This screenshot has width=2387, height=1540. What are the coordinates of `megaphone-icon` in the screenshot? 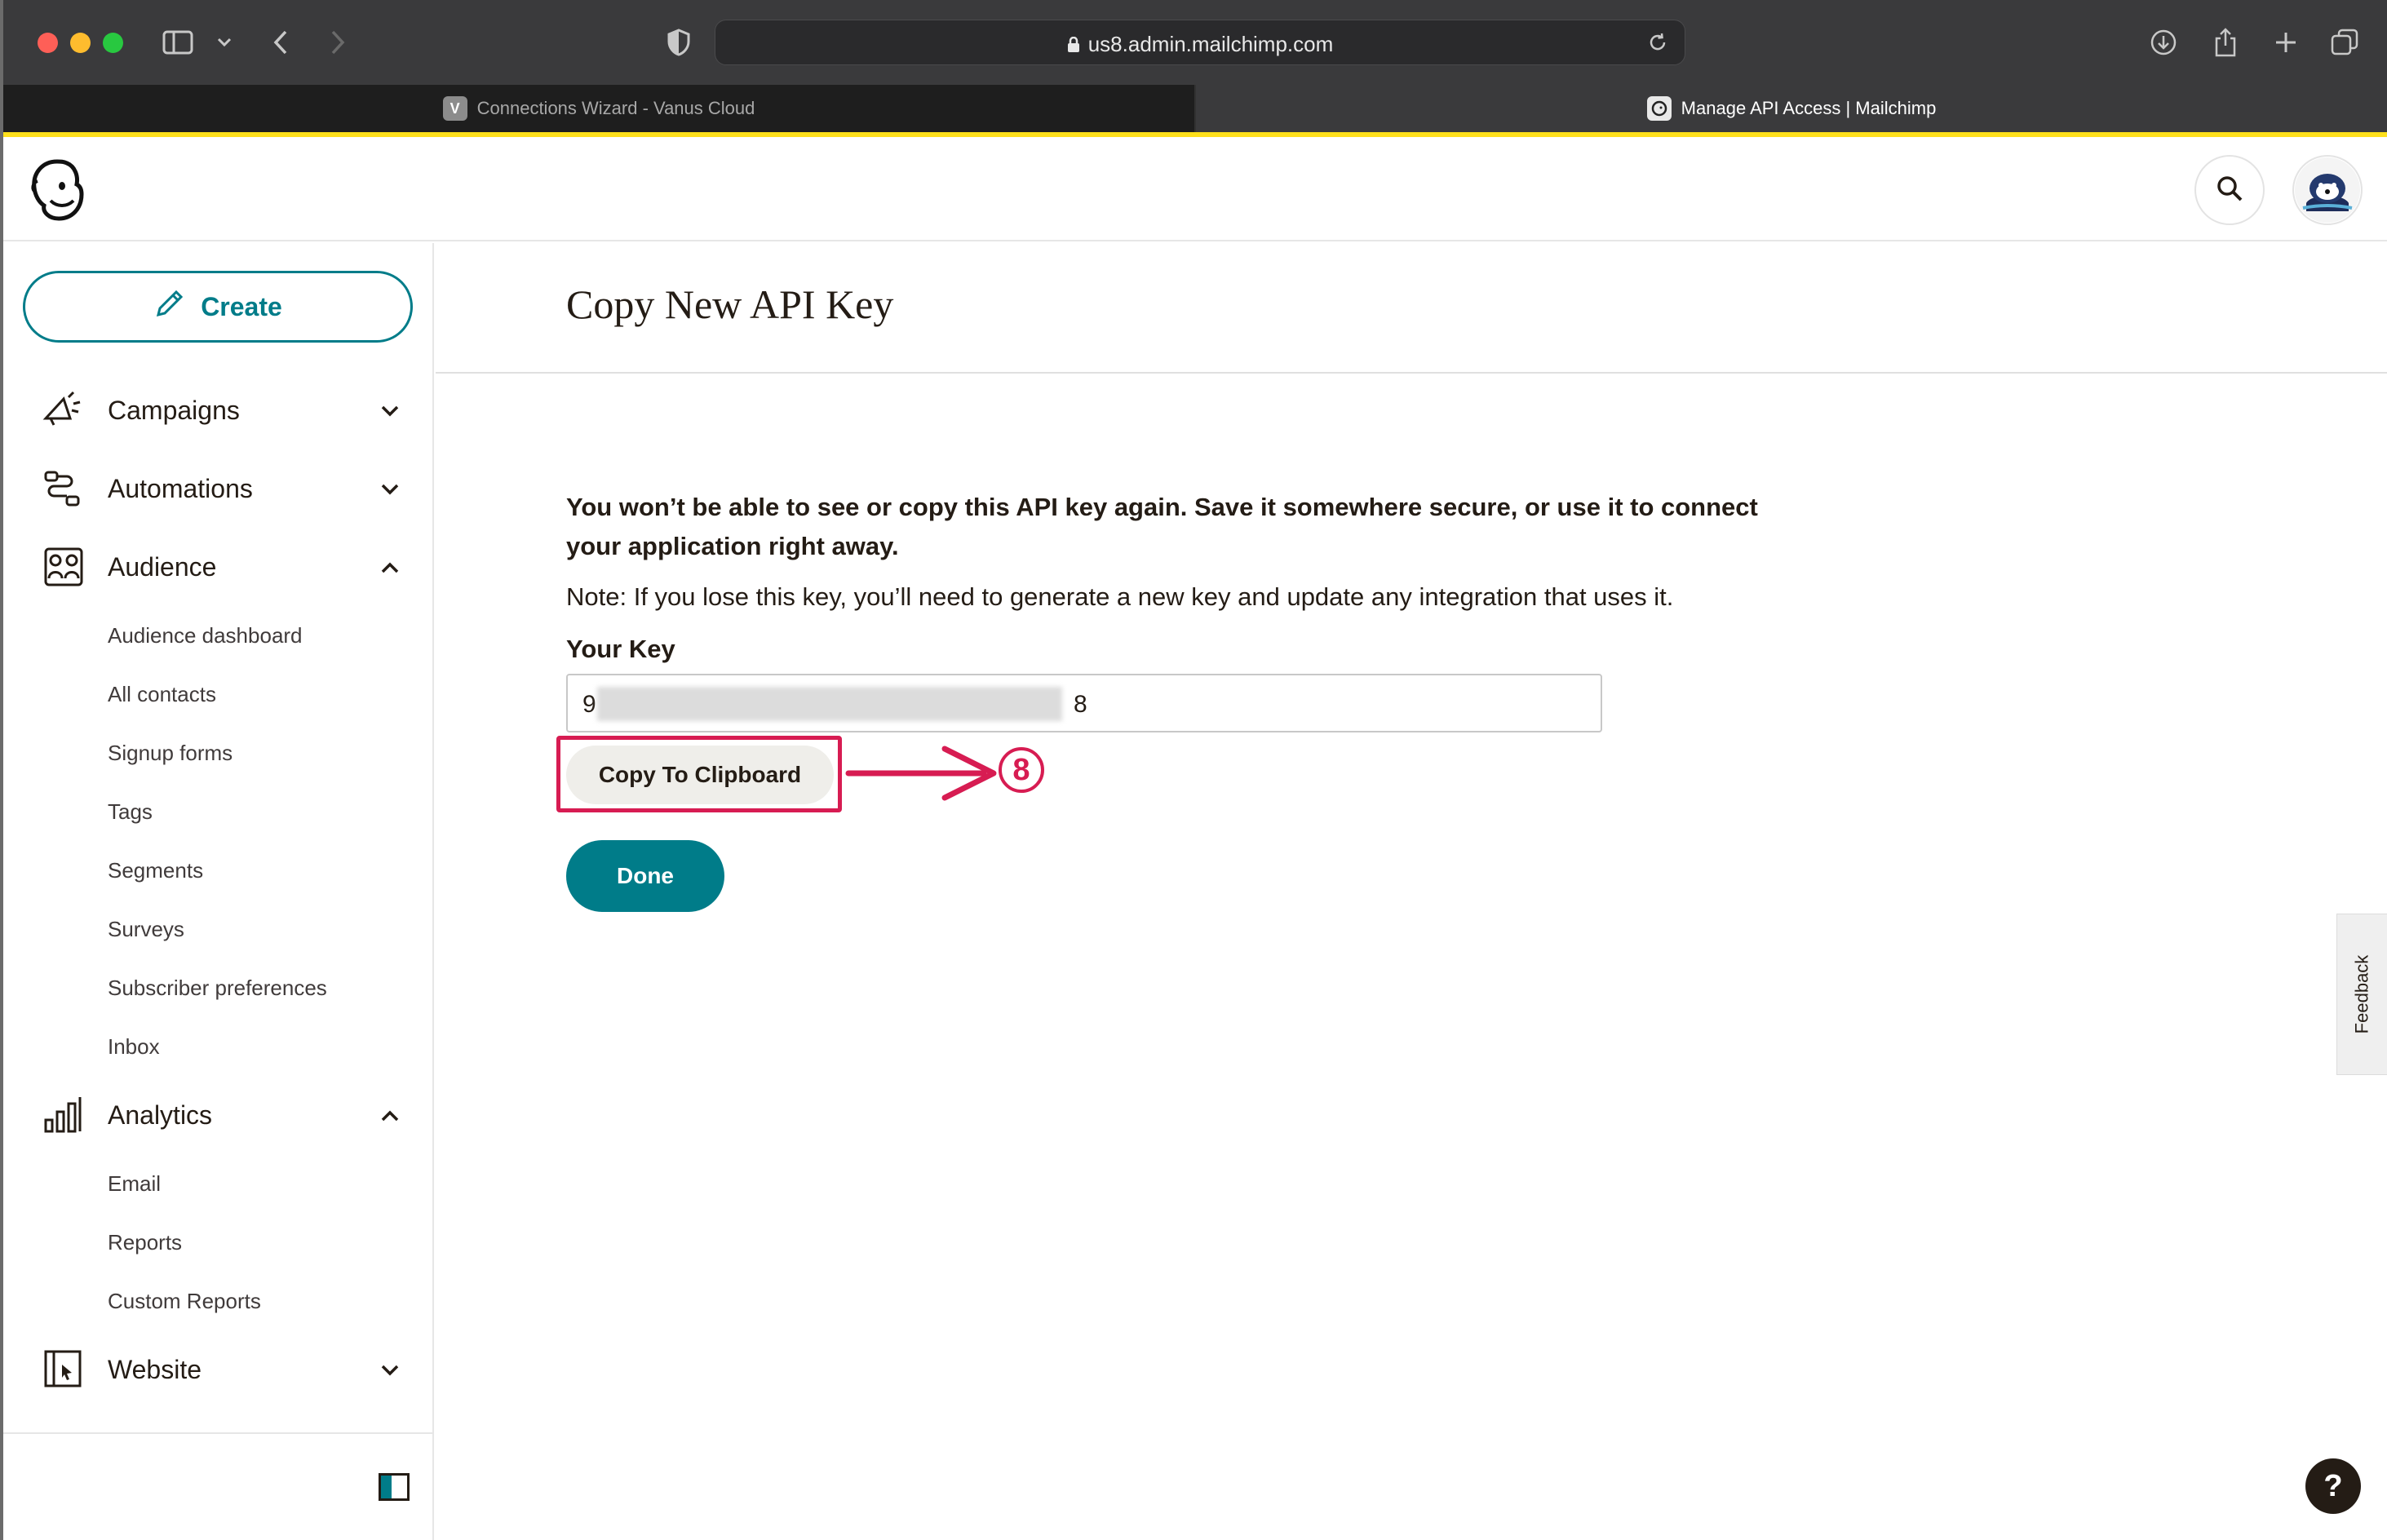 It's located at (63, 410).